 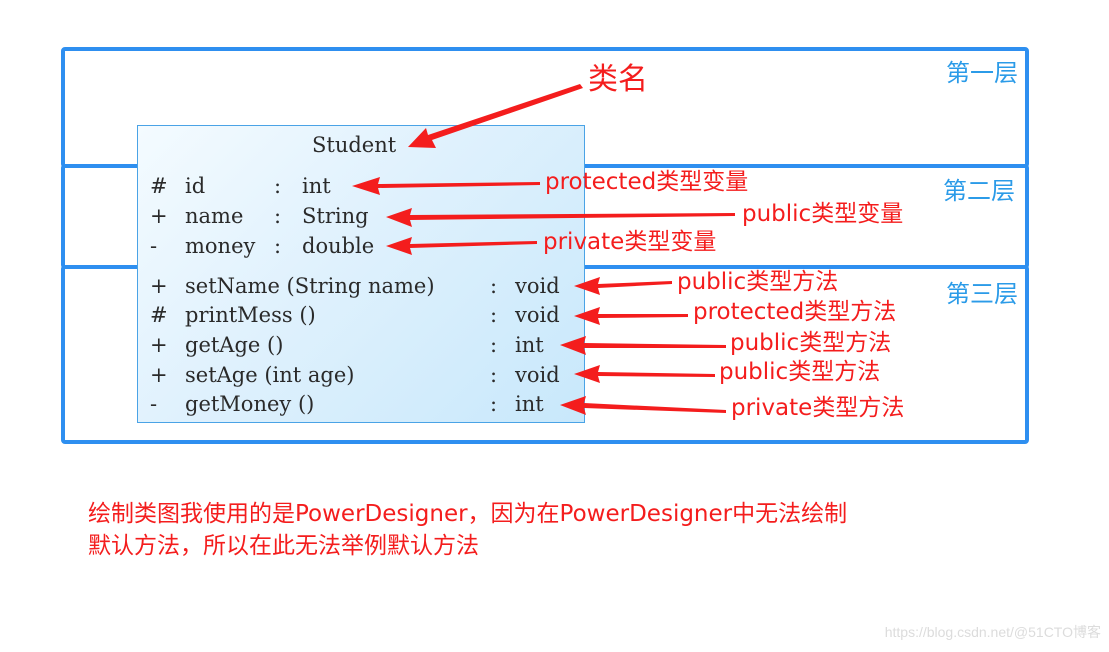 What do you see at coordinates (823, 214) in the screenshot?
I see `annotation-attr-name: public类型变量` at bounding box center [823, 214].